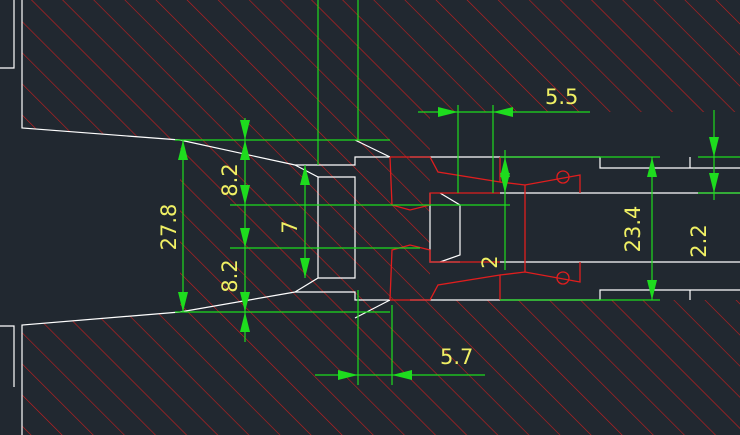 Image resolution: width=740 pixels, height=435 pixels. I want to click on dim-top-width: 5.5, so click(561, 97).